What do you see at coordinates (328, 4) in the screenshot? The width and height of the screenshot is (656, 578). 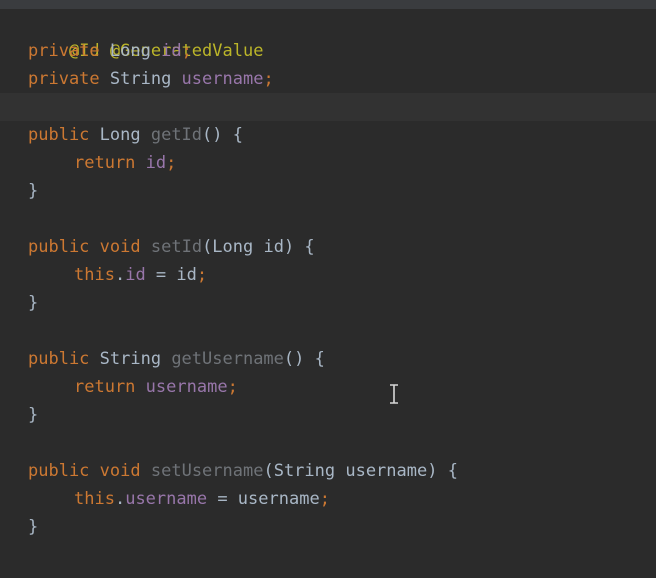 I see `editor-top-bar` at bounding box center [328, 4].